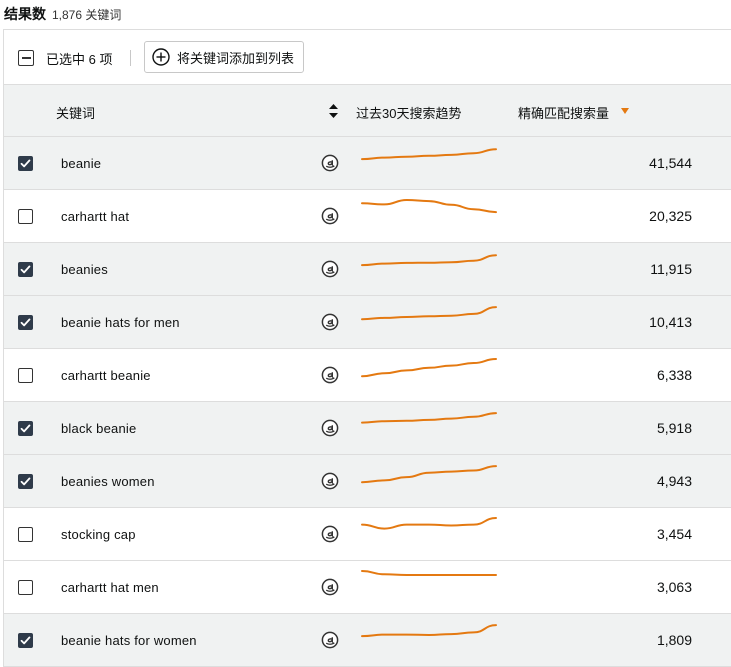  I want to click on keyword-text: beanies, so click(84, 269).